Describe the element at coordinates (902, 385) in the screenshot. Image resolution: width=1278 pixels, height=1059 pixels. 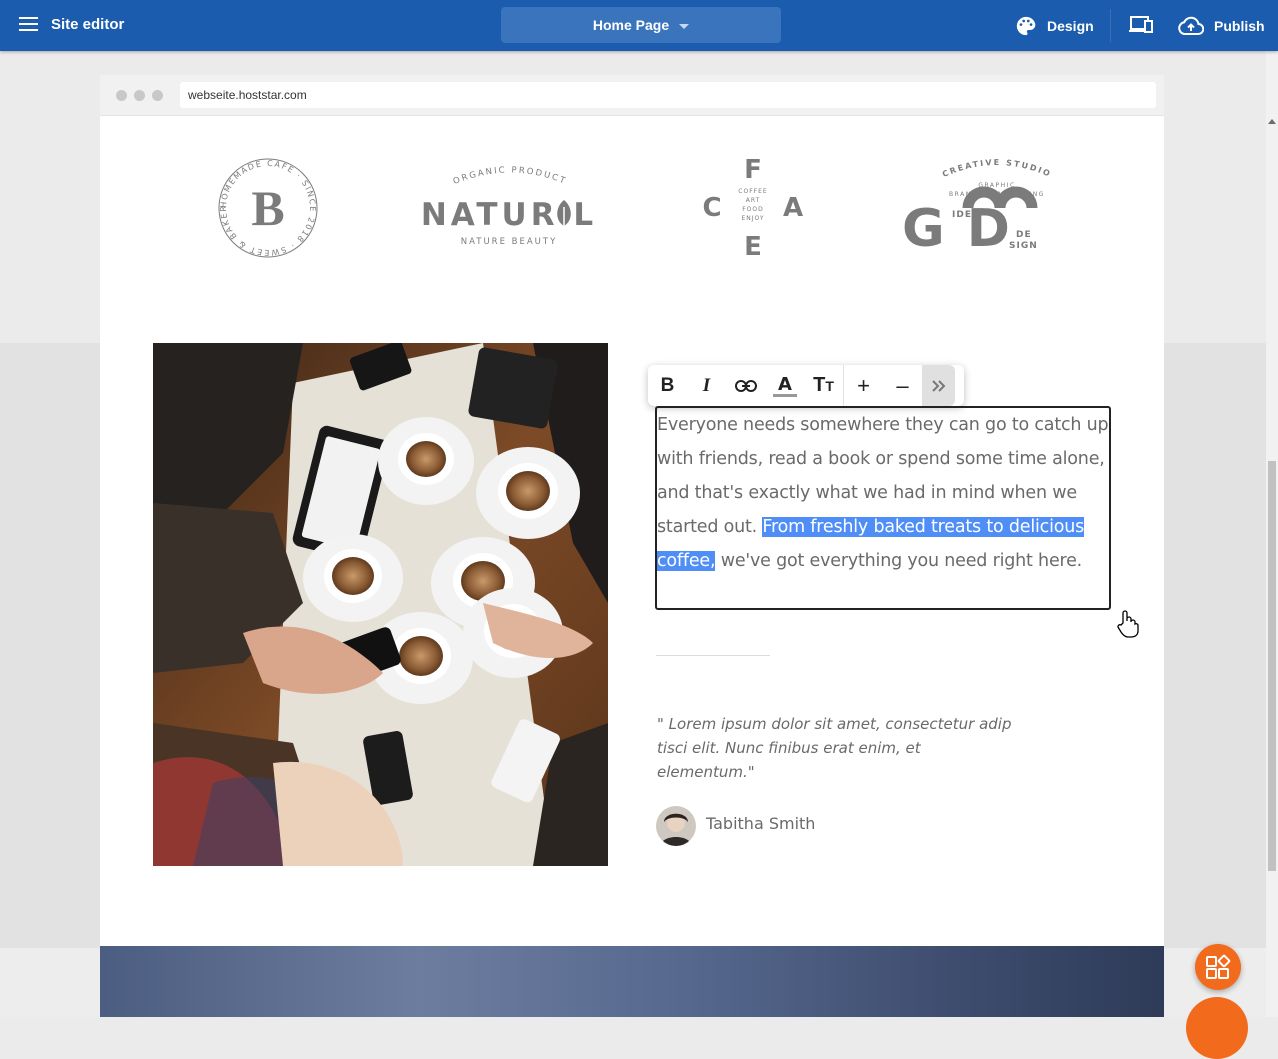
I see `minus-icon: –` at that location.